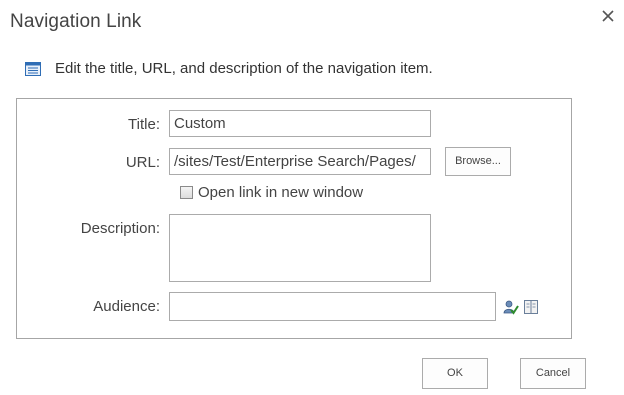 Image resolution: width=624 pixels, height=395 pixels. What do you see at coordinates (300, 123) in the screenshot?
I see `title-input: Custom` at bounding box center [300, 123].